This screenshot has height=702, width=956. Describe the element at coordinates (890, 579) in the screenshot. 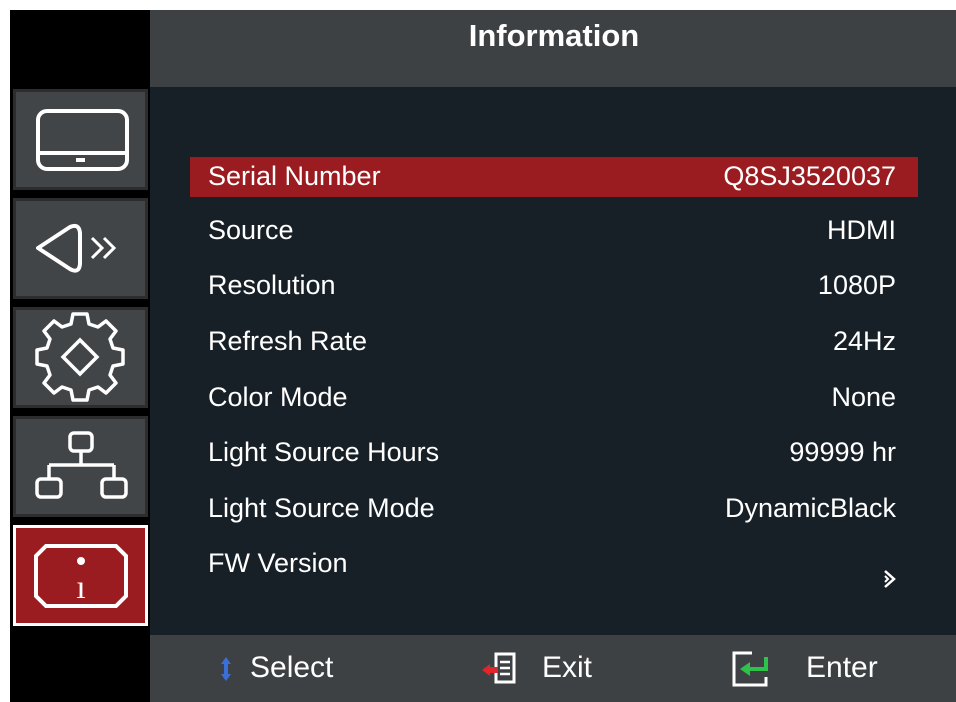

I see `chevron-right-icon` at that location.